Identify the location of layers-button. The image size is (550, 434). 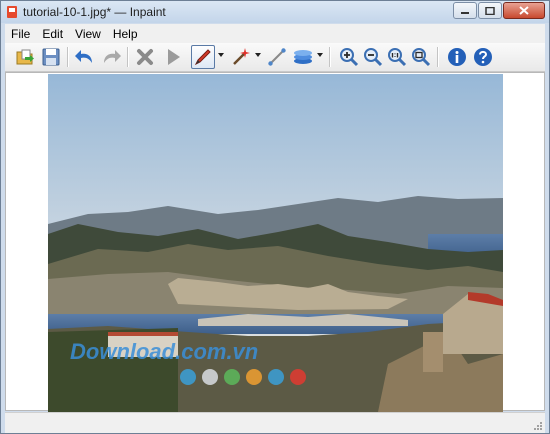
(303, 57).